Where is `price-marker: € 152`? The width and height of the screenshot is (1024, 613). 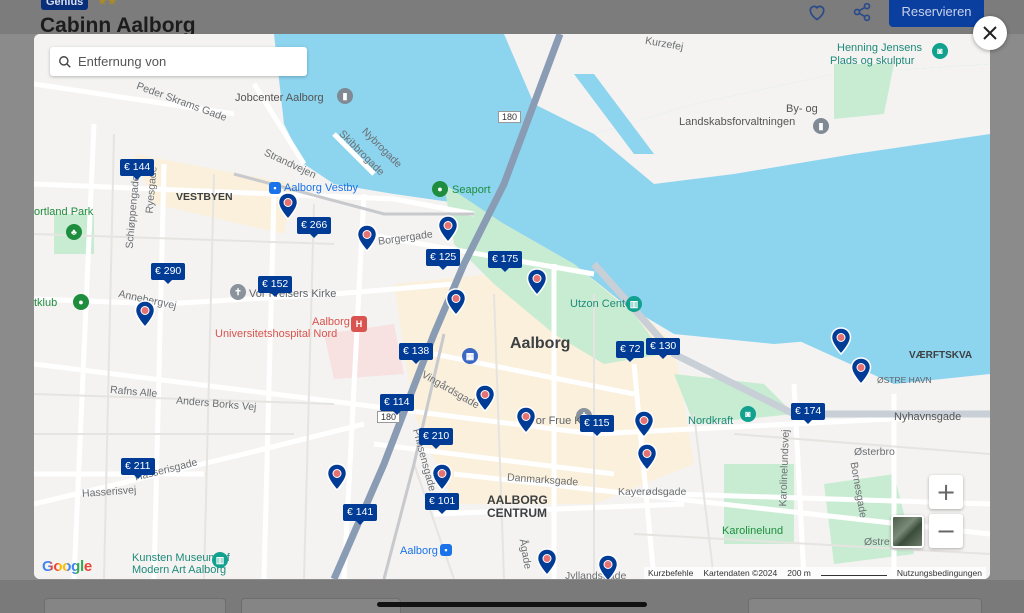
price-marker: € 152 is located at coordinates (275, 286).